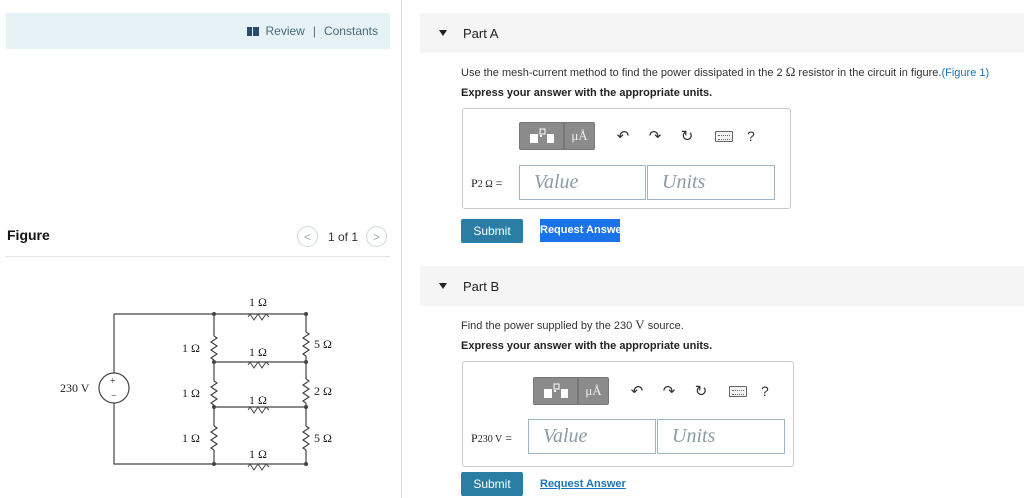  I want to click on part-a-question-text-end: resistor in the circuit in figure., so click(868, 73).